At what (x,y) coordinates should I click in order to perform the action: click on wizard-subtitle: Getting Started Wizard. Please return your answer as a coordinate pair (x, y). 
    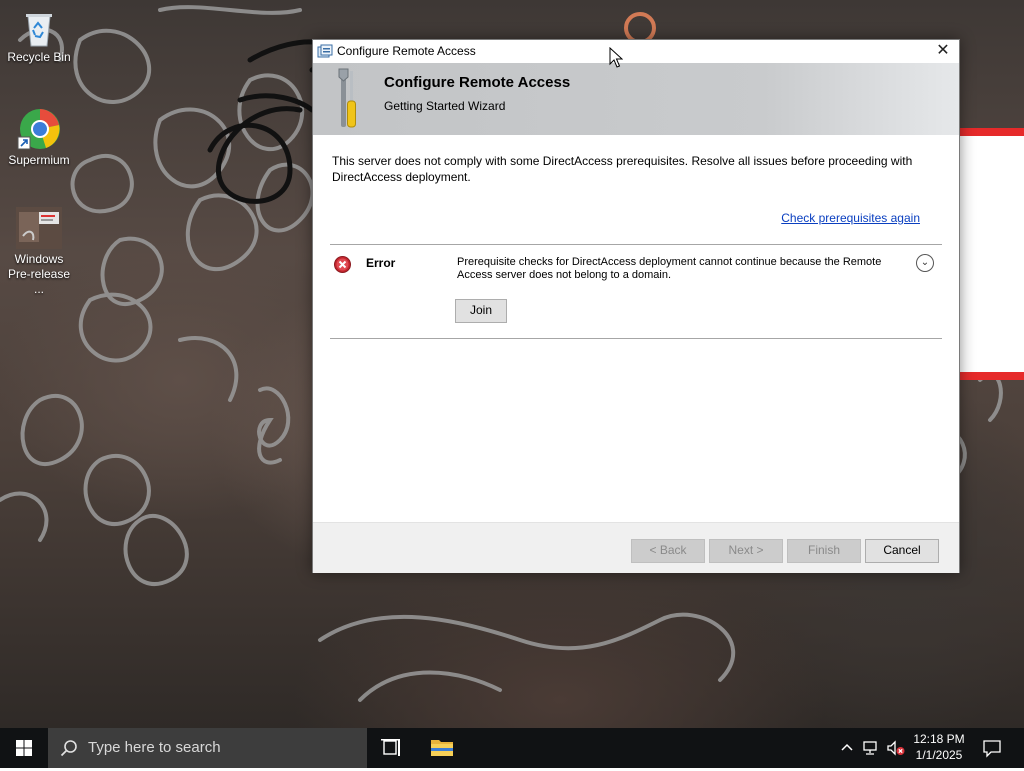
    Looking at the image, I should click on (445, 106).